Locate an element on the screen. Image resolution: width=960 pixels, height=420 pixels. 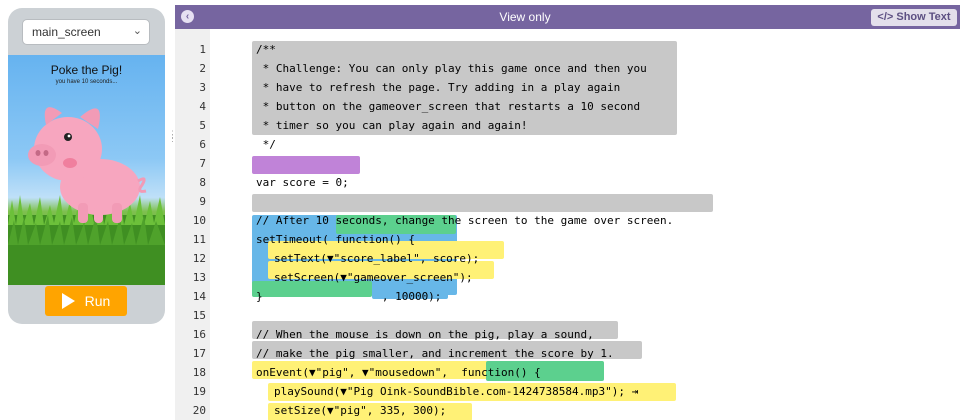
code-line: /** is located at coordinates (266, 49).